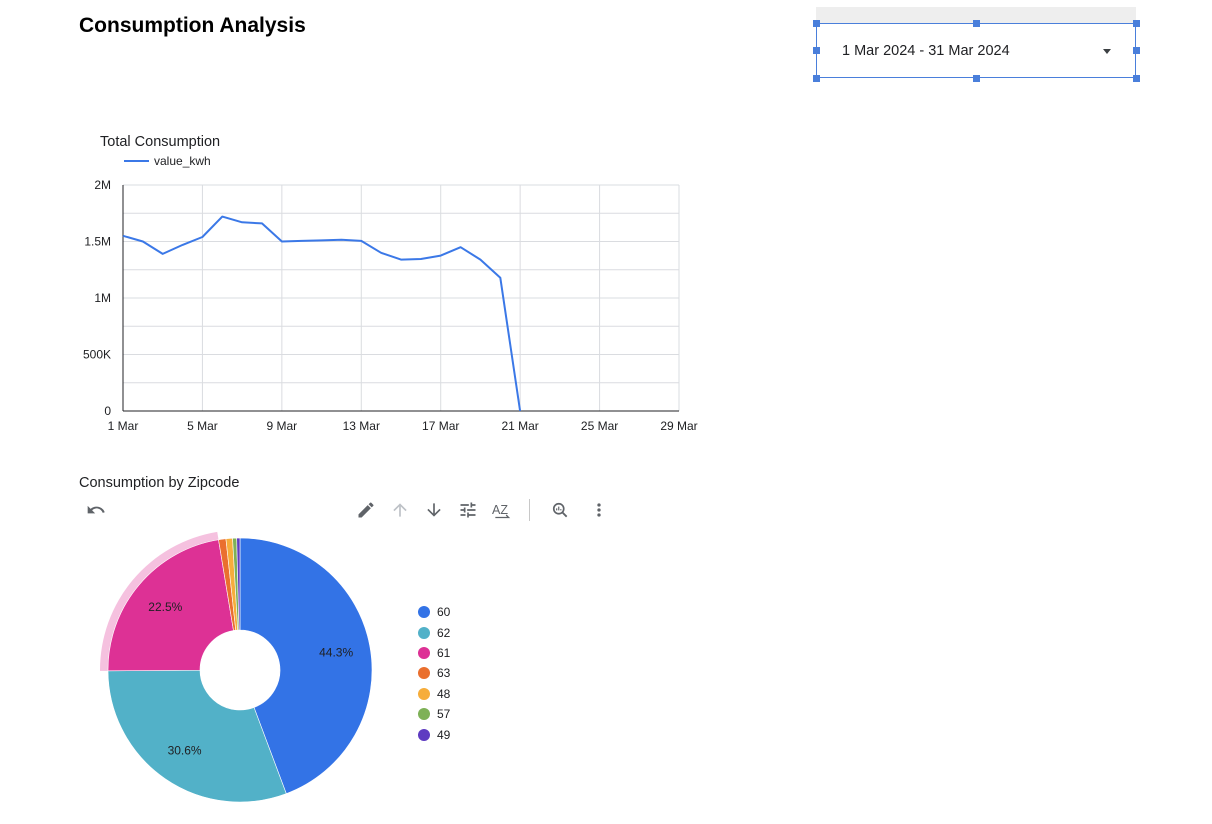 The width and height of the screenshot is (1212, 824). Describe the element at coordinates (165, 607) in the screenshot. I see `pie-data-label: 22.5%` at that location.